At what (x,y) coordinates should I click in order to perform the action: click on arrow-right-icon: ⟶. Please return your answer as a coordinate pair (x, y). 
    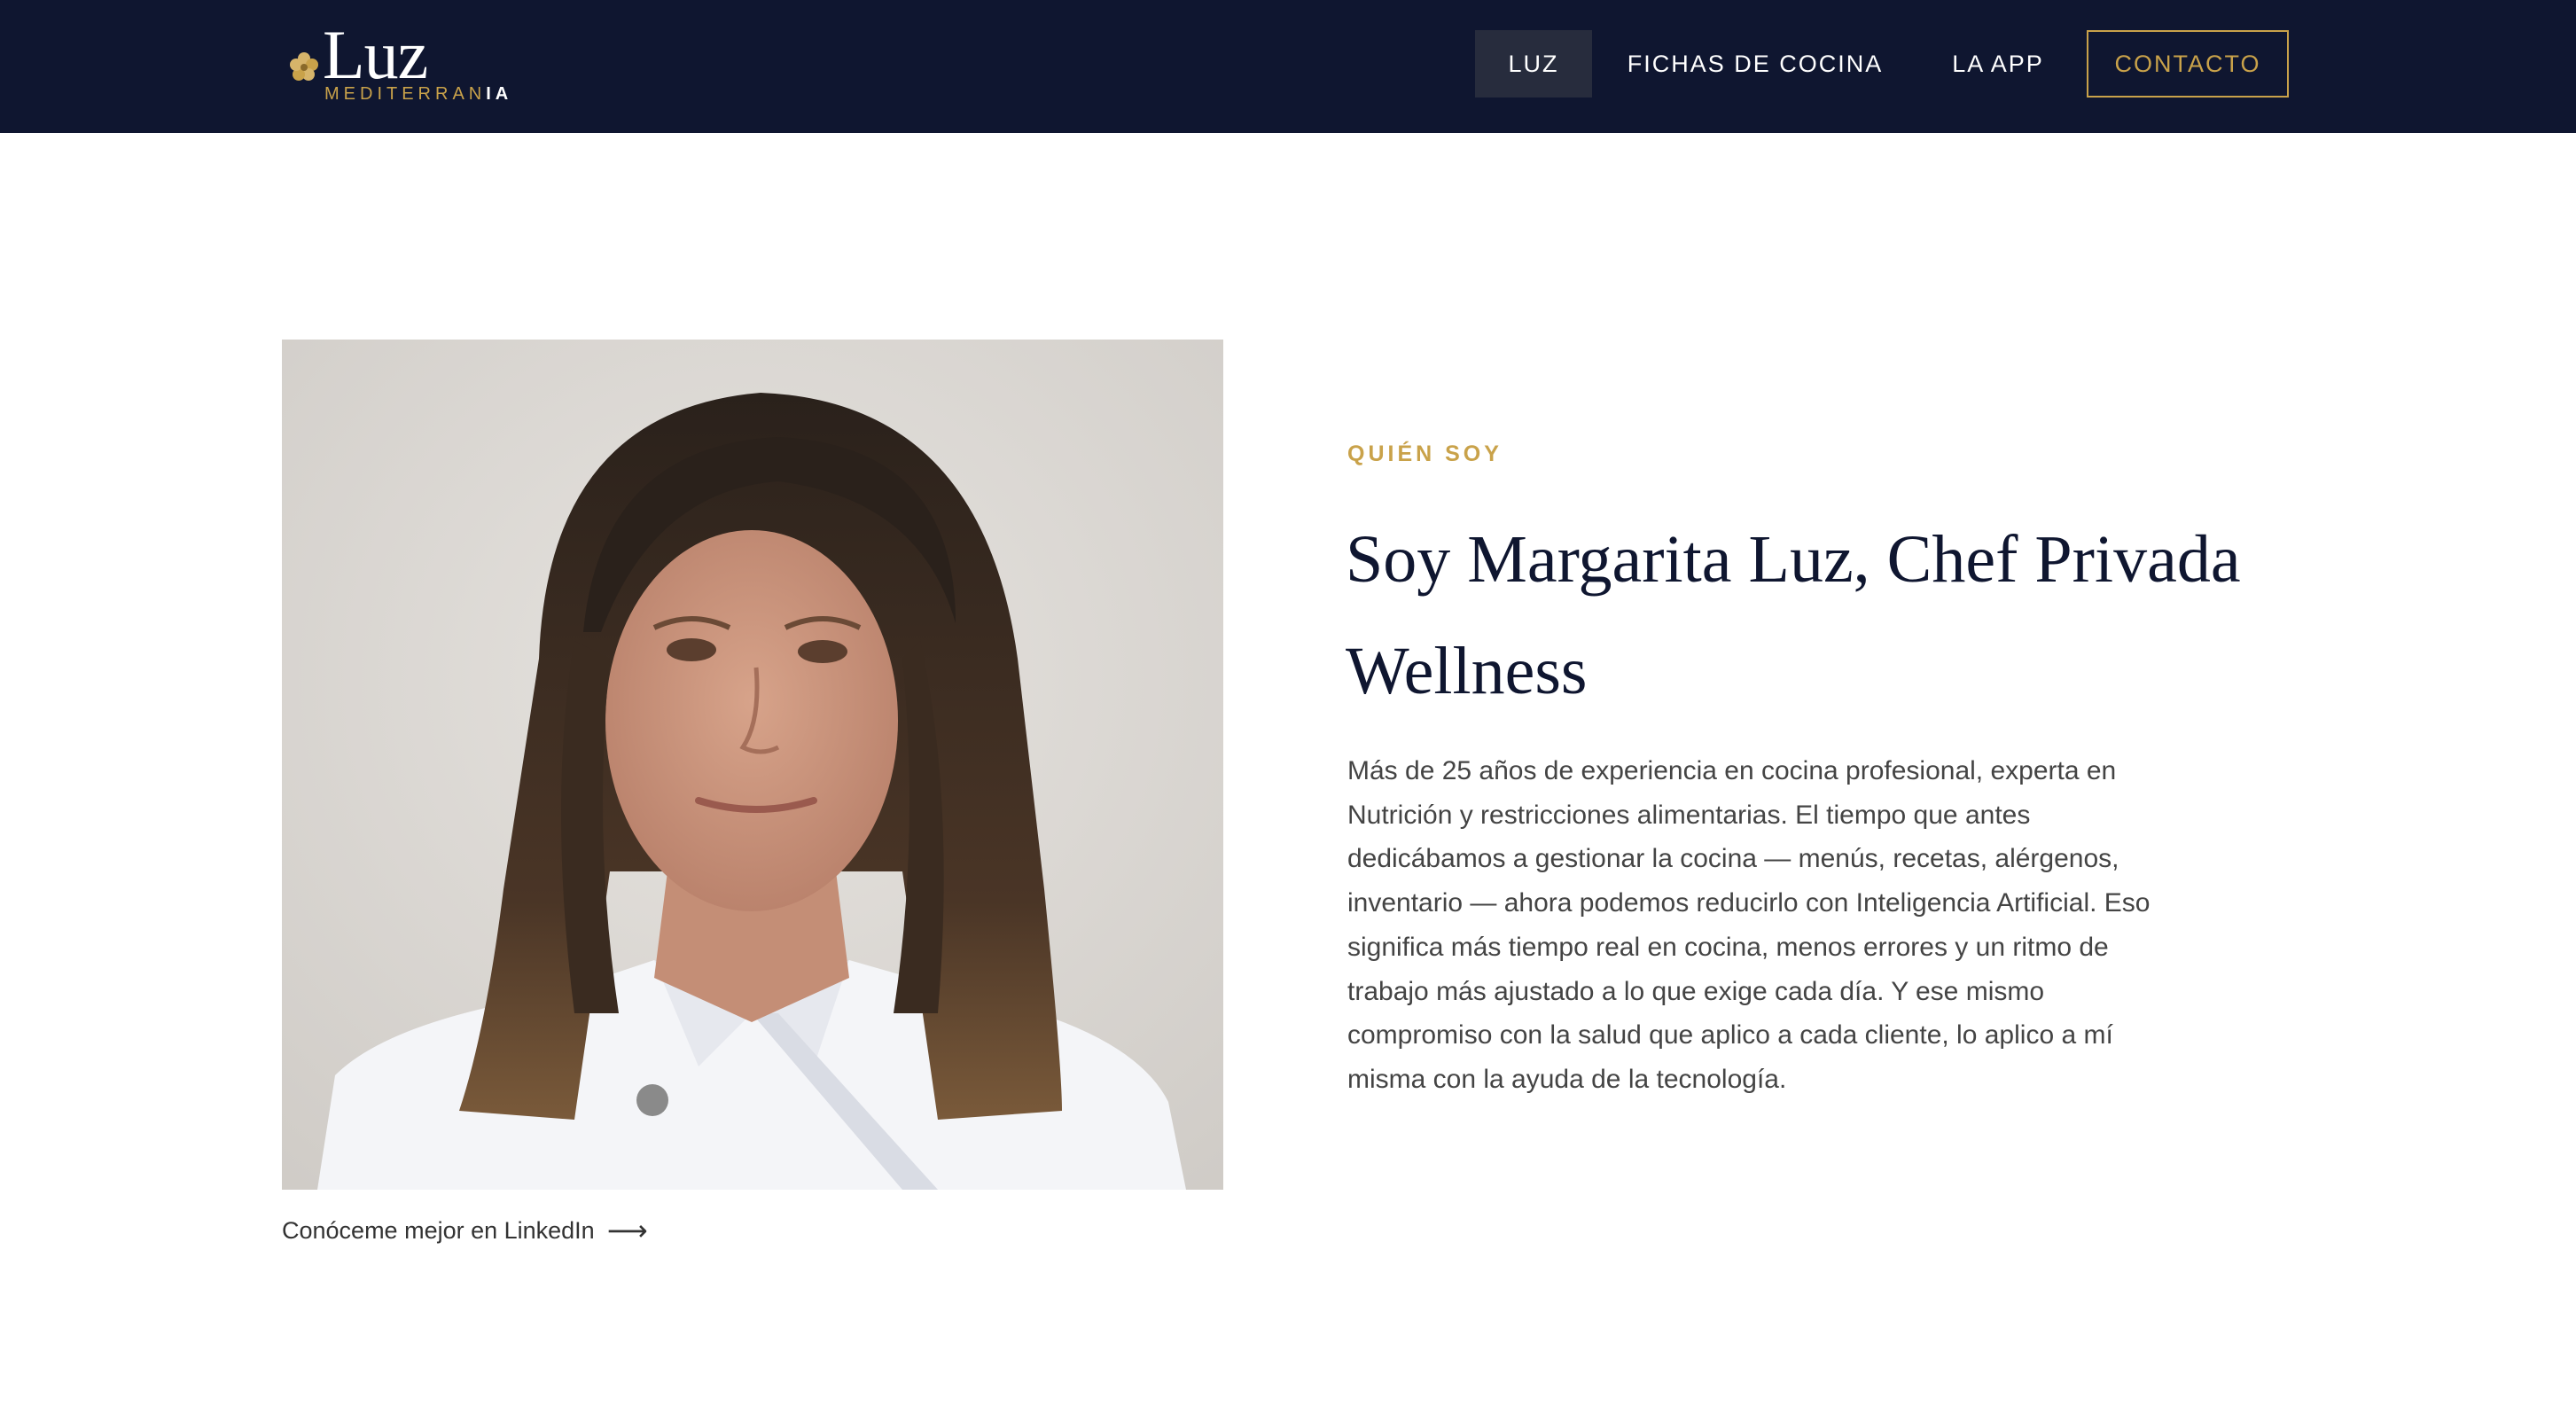
    Looking at the image, I should click on (627, 1230).